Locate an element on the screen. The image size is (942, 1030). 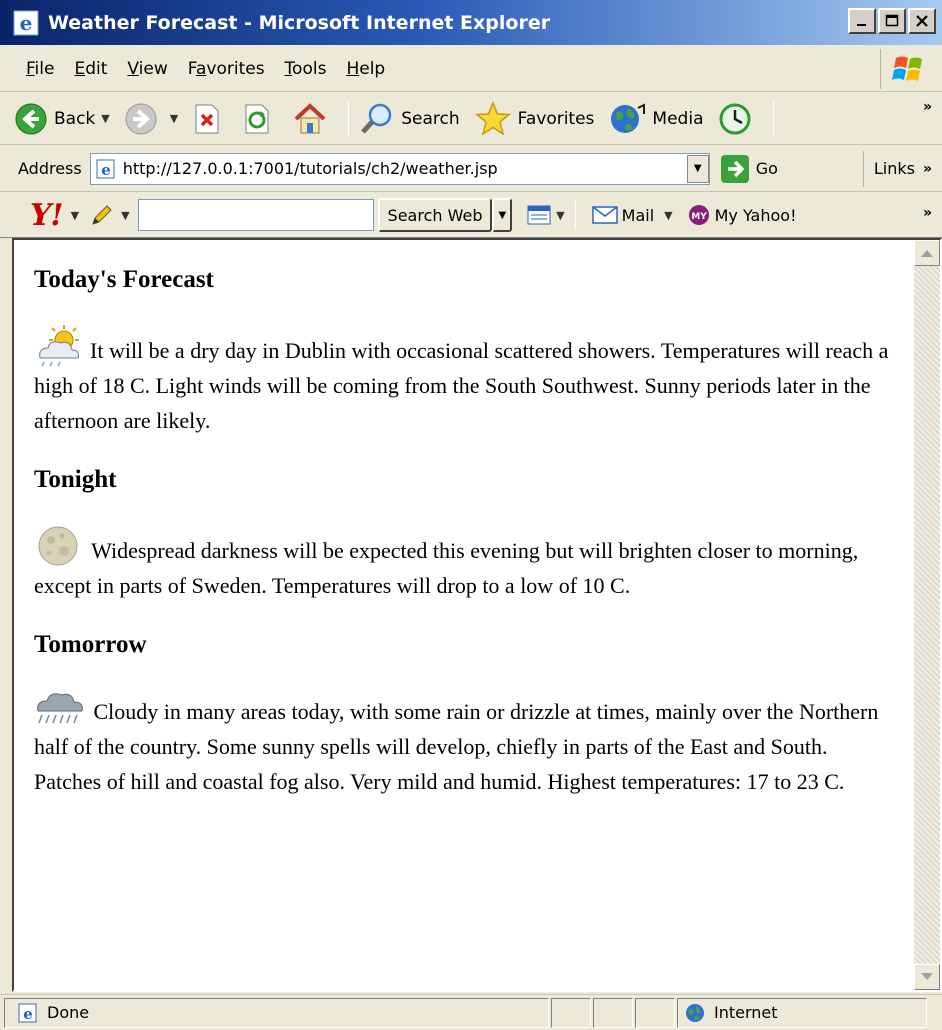
status-bar: e Done Internet is located at coordinates (471, 1012).